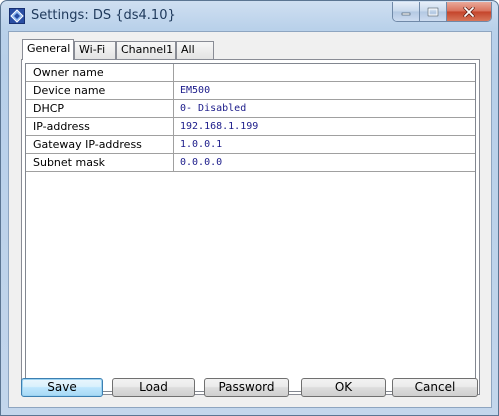 This screenshot has width=499, height=416. I want to click on setting-value, so click(324, 72).